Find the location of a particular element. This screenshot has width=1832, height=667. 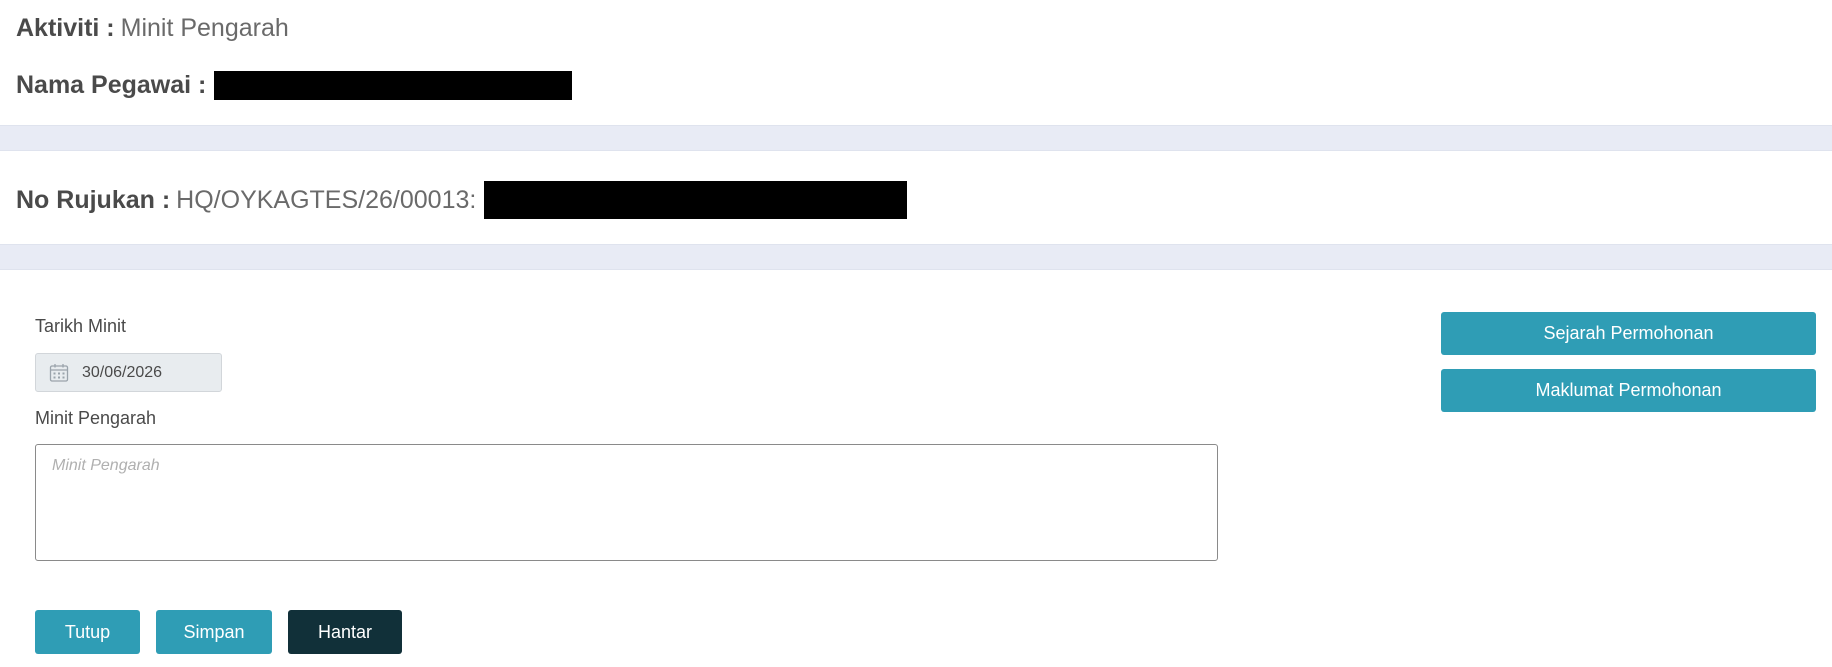

employee-name-redacted is located at coordinates (393, 85).